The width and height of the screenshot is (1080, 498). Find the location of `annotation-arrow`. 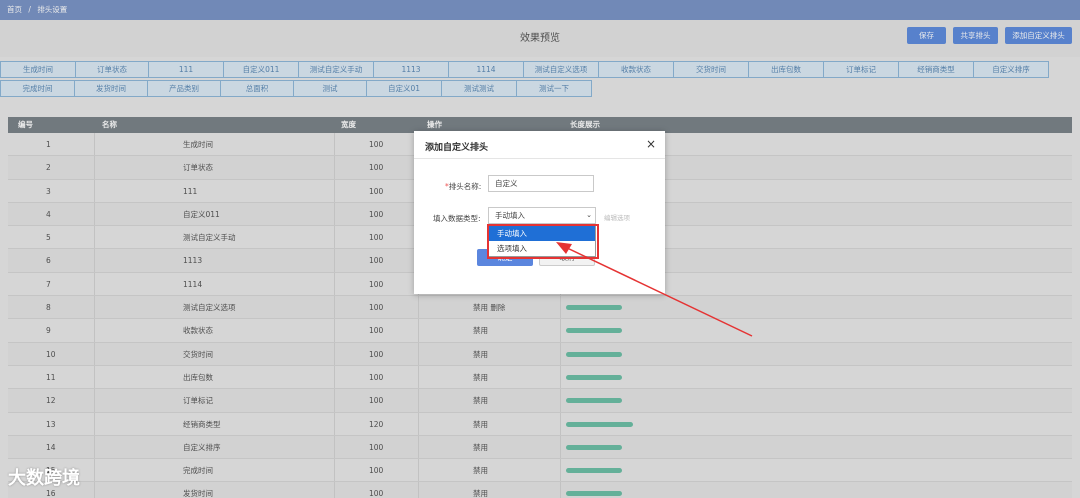

annotation-arrow is located at coordinates (654, 289).